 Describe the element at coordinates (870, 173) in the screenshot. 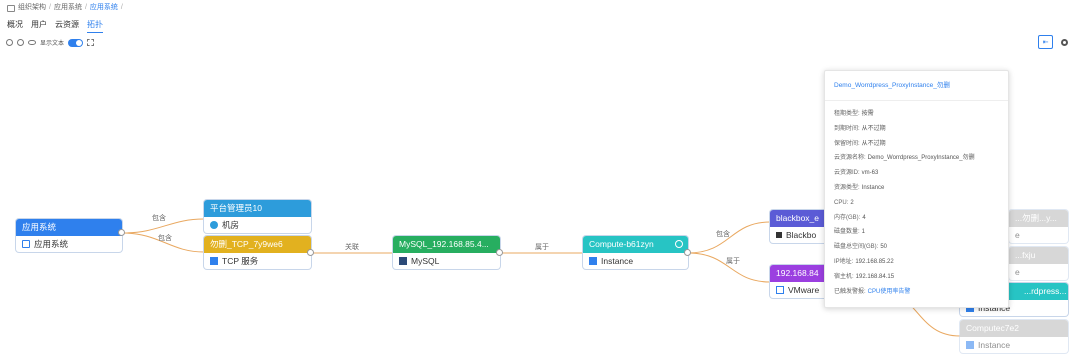

I see `tooltip-value: vm-63` at that location.